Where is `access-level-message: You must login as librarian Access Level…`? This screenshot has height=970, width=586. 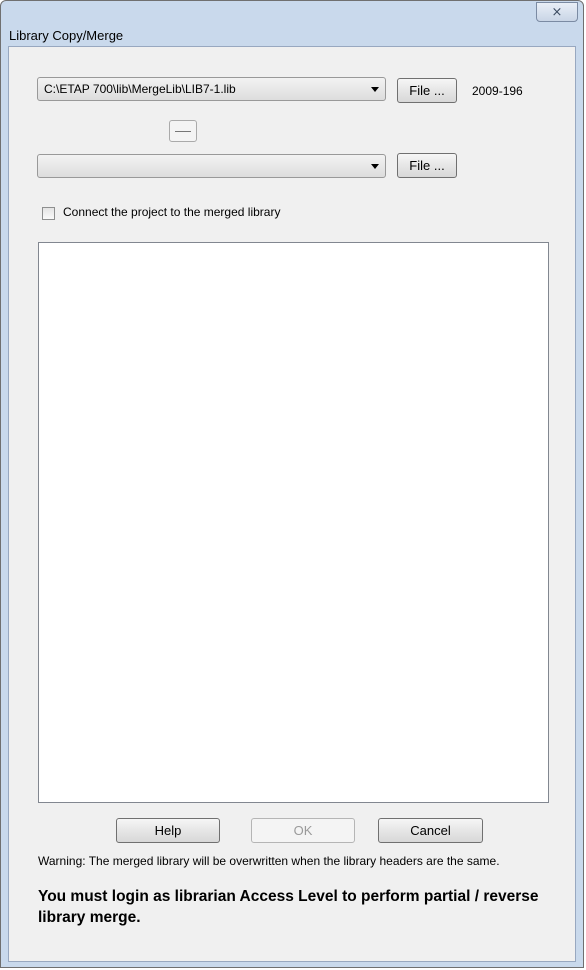
access-level-message: You must login as librarian Access Level… is located at coordinates (288, 907).